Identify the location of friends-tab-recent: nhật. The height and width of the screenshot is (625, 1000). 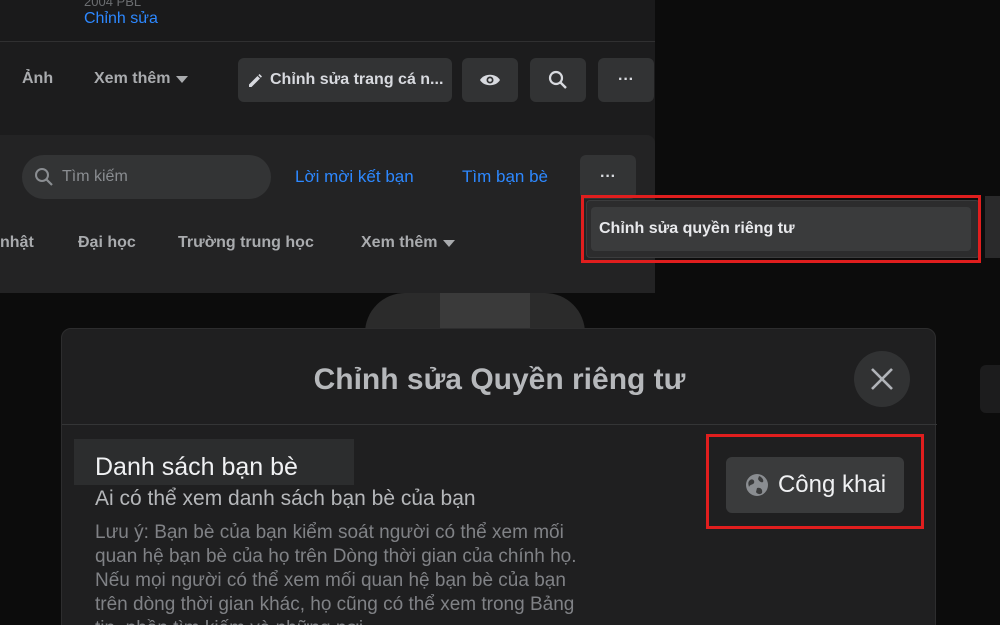
(17, 243).